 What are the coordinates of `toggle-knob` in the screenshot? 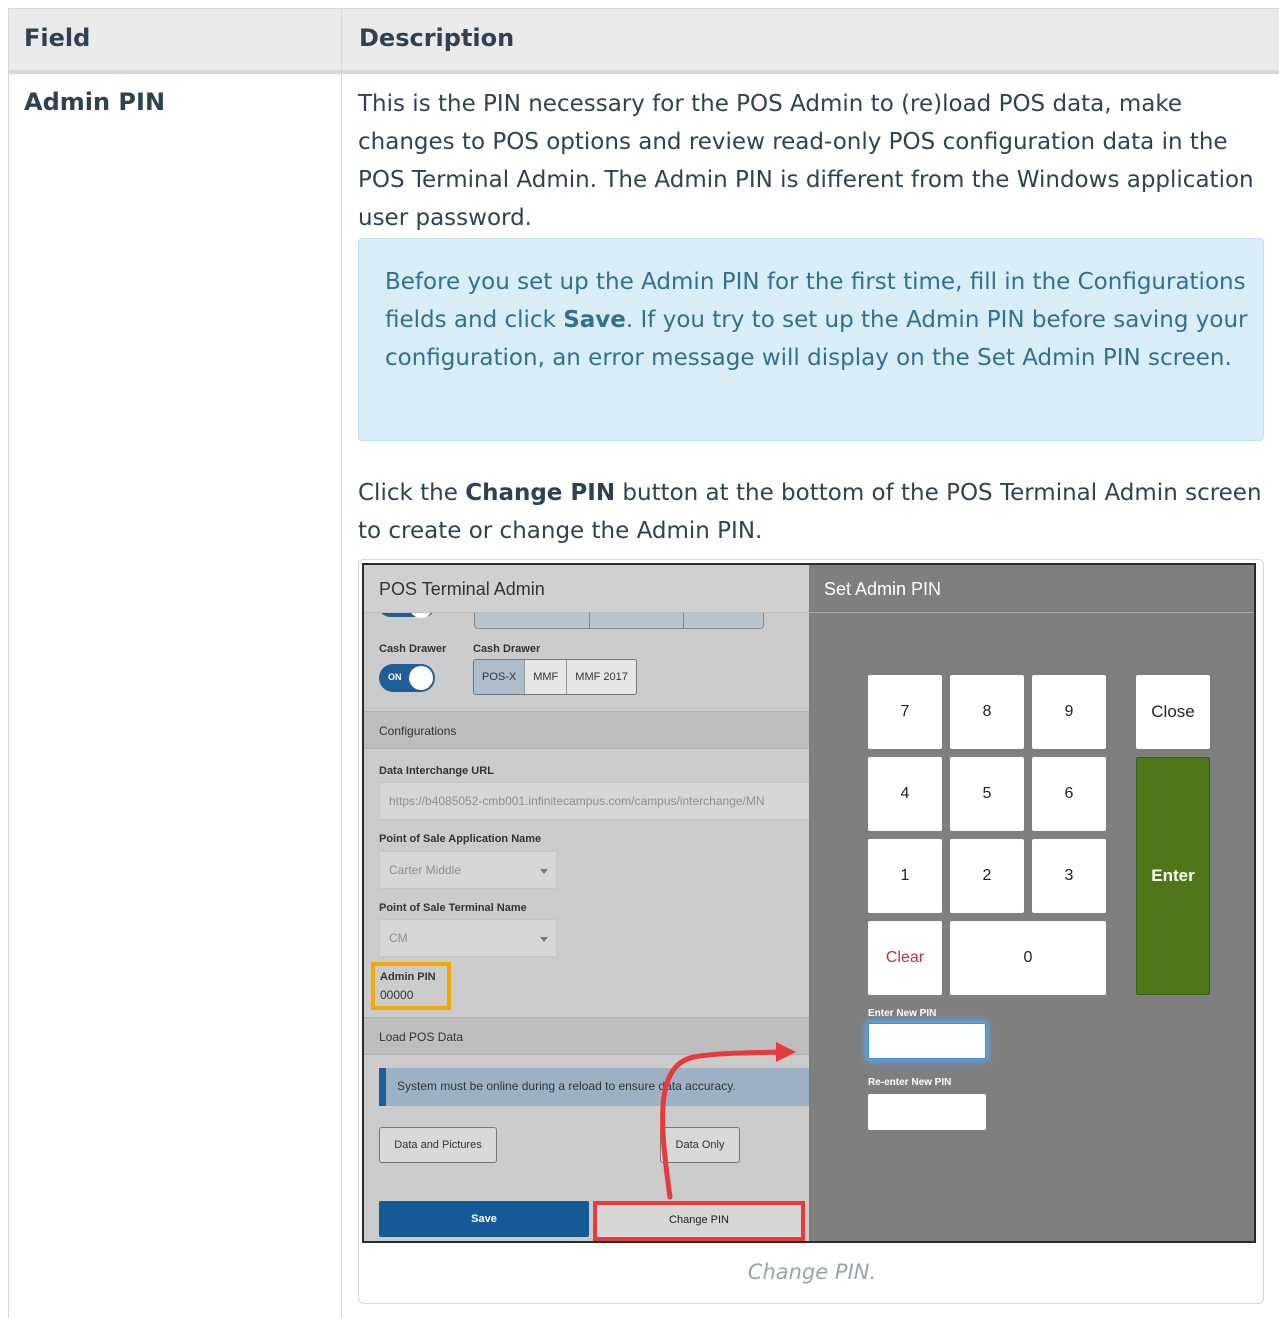 It's located at (421, 678).